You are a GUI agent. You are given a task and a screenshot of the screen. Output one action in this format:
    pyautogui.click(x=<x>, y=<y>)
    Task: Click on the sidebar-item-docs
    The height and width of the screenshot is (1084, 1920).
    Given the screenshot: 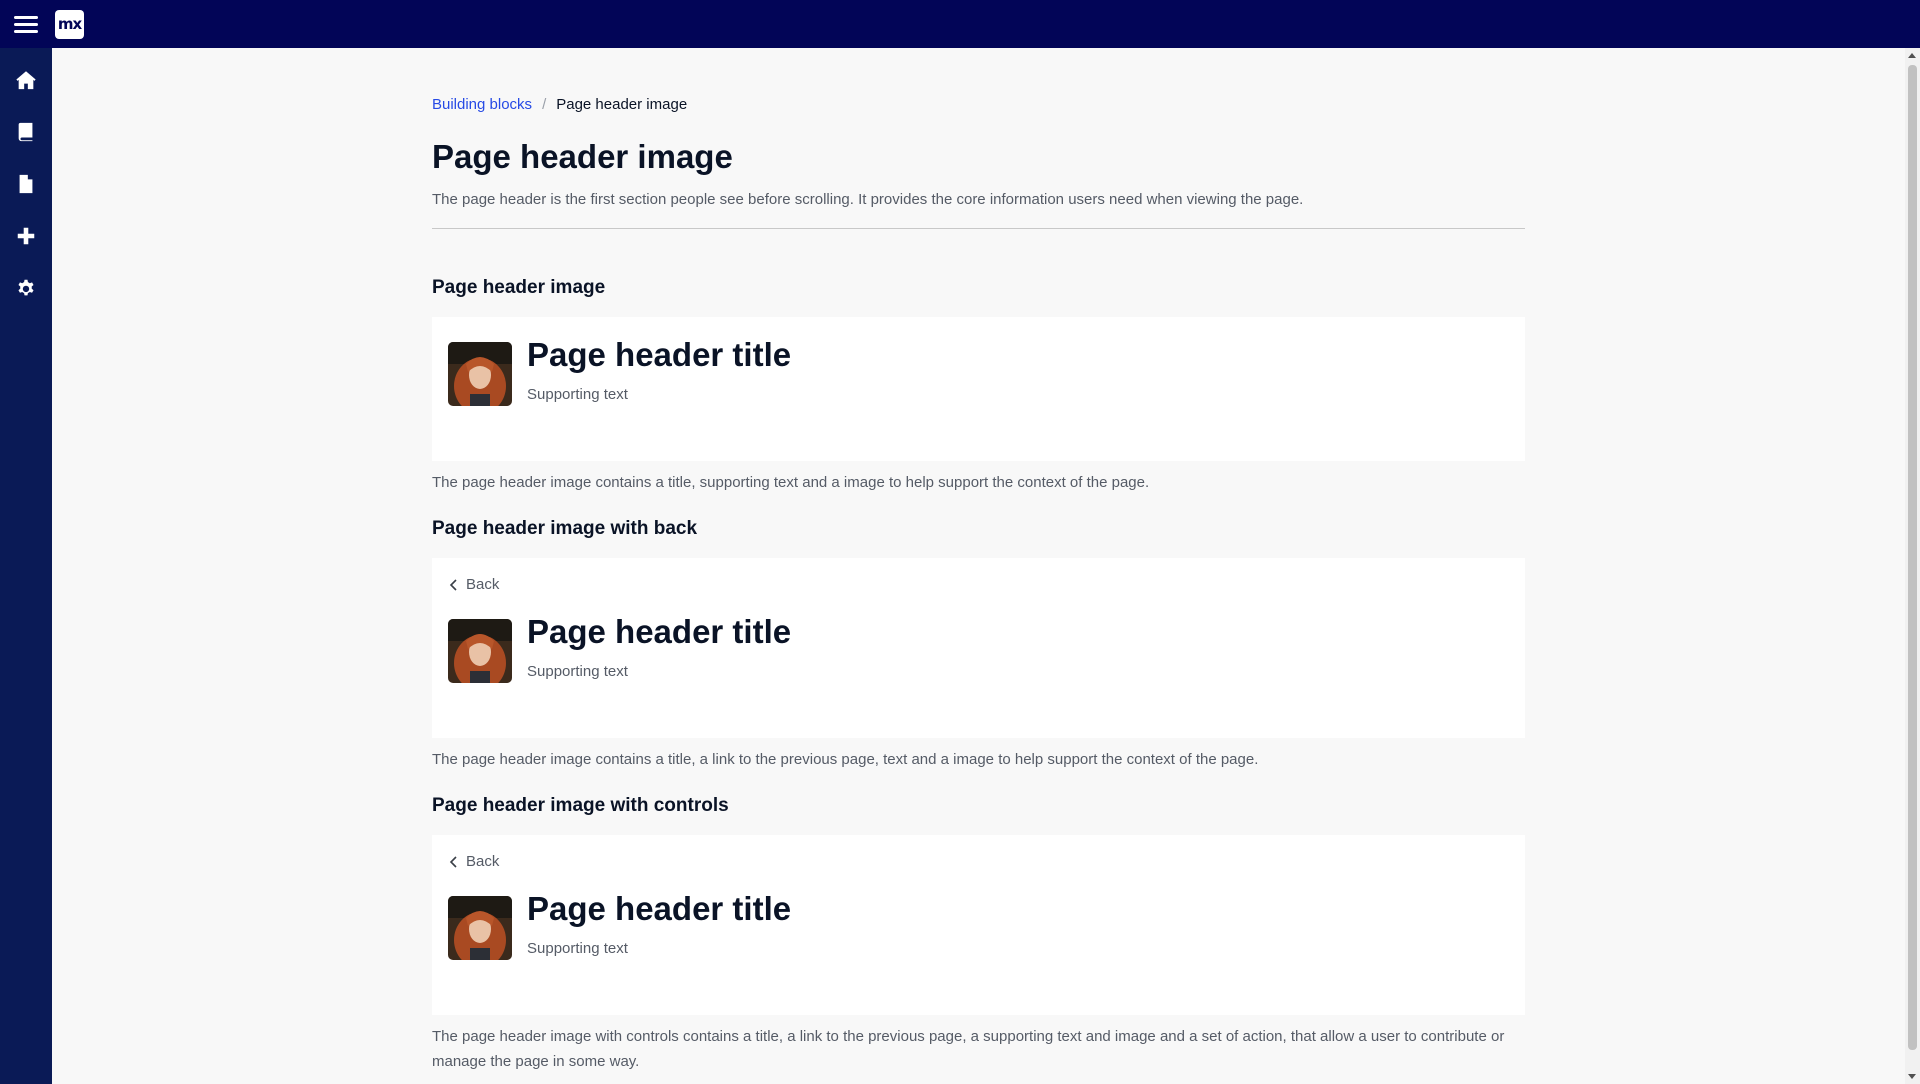 What is the action you would take?
    pyautogui.click(x=26, y=132)
    